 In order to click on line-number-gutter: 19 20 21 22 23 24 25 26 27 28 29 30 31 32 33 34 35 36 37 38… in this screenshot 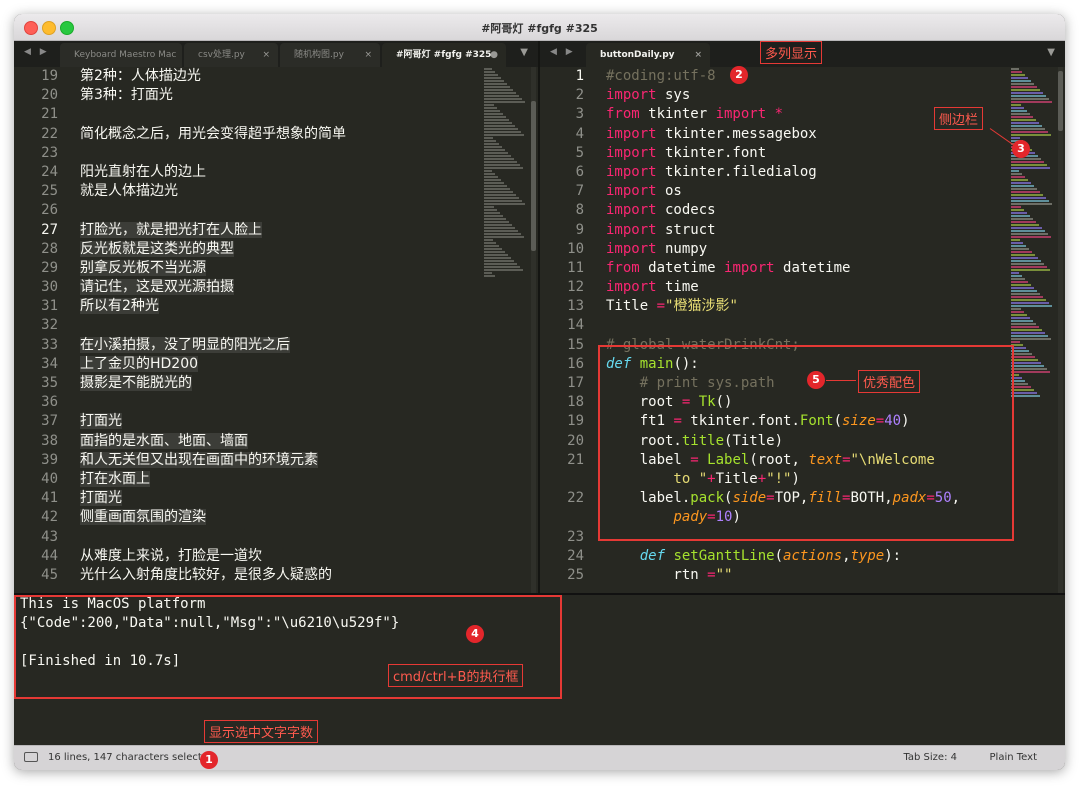, I will do `click(39, 326)`.